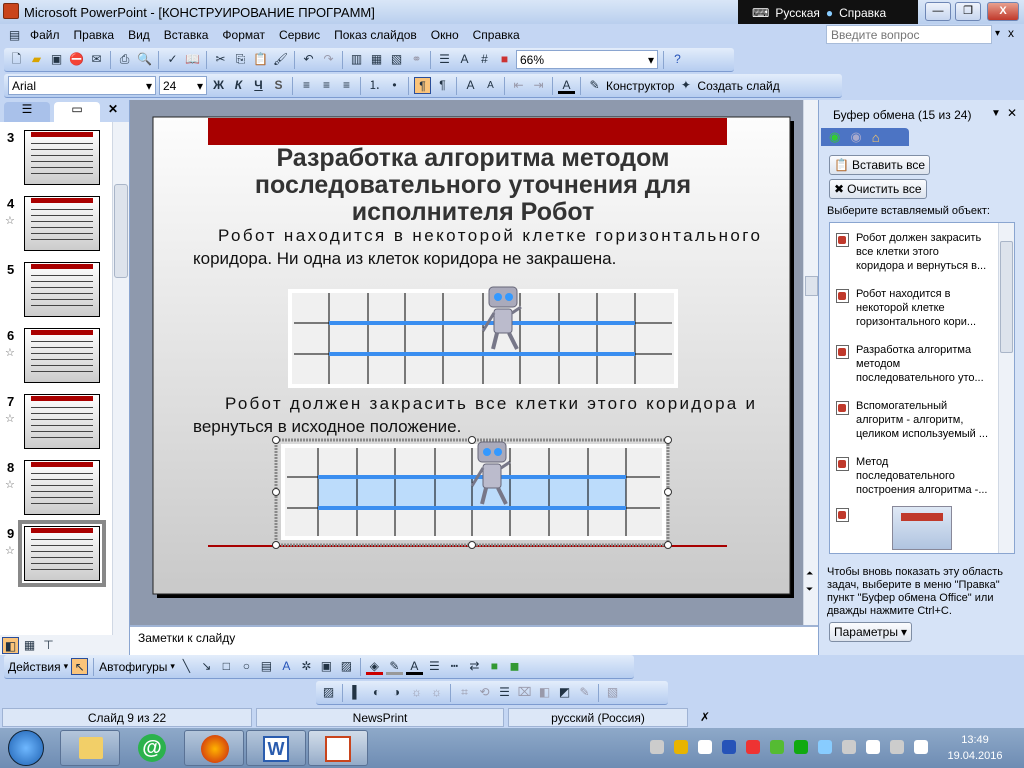  Describe the element at coordinates (1011, 33) in the screenshot. I see `close-document-icon: x` at that location.